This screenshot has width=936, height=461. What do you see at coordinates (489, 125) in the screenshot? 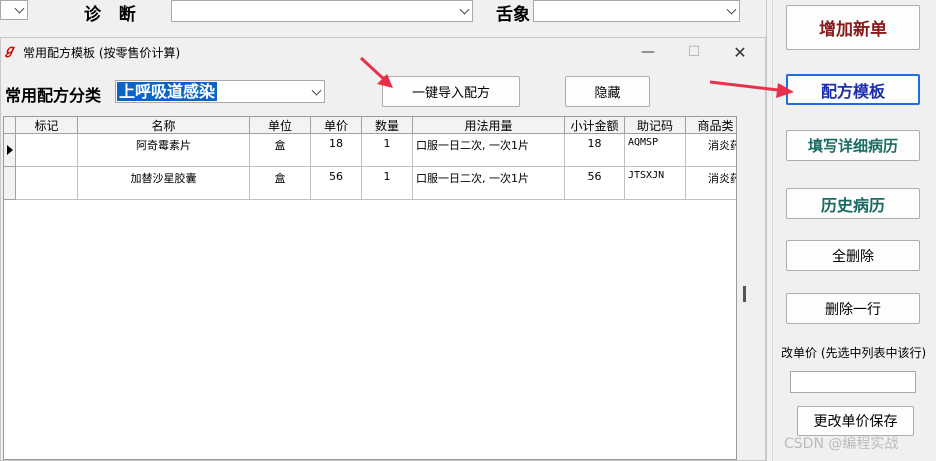
I see `column-header-usage: 用法用量` at bounding box center [489, 125].